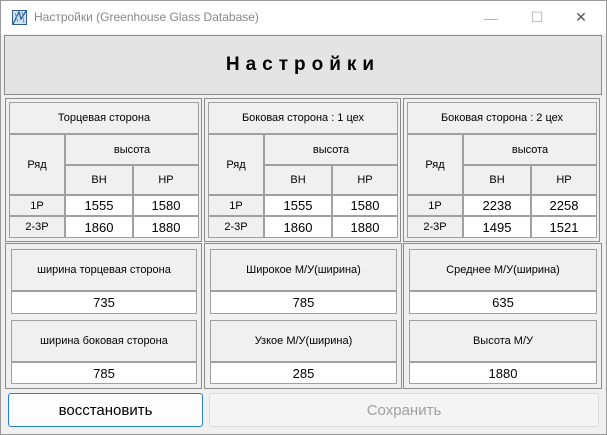  Describe the element at coordinates (105, 410) in the screenshot. I see `restore-button: восстановить` at that location.